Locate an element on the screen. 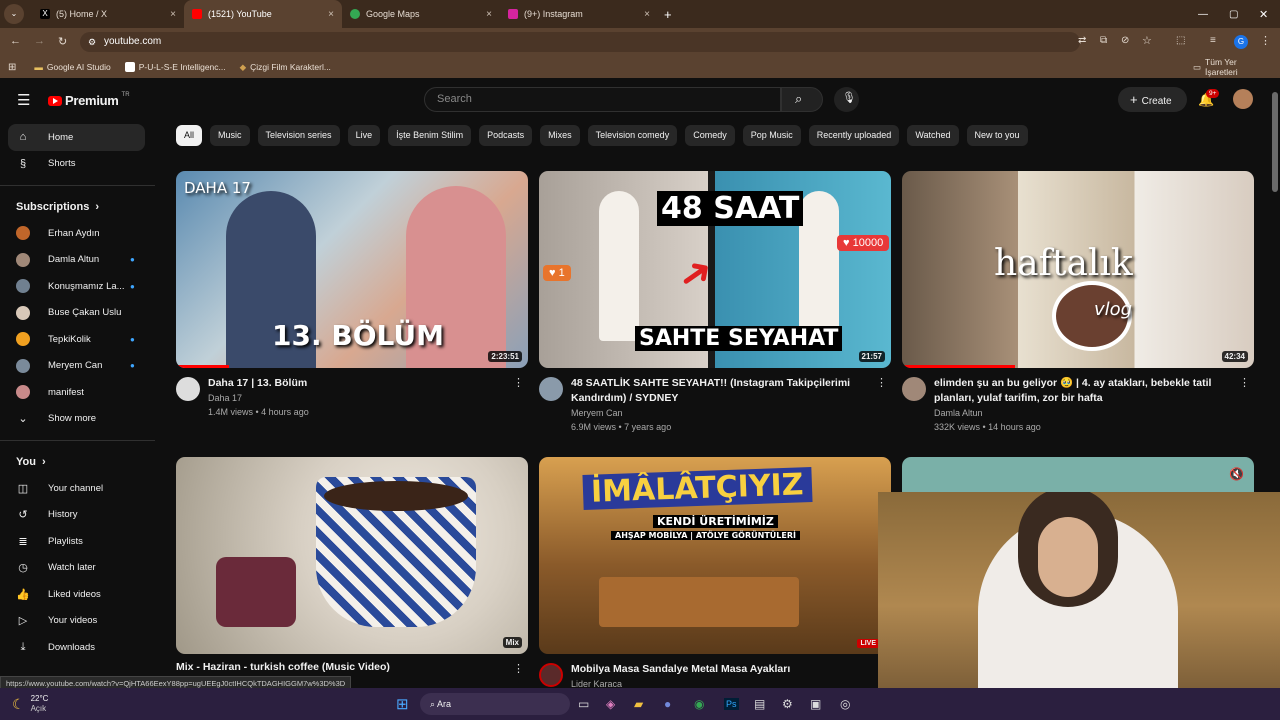 Image resolution: width=1280 pixels, height=720 pixels. filter-chip: Comedy is located at coordinates (710, 135).